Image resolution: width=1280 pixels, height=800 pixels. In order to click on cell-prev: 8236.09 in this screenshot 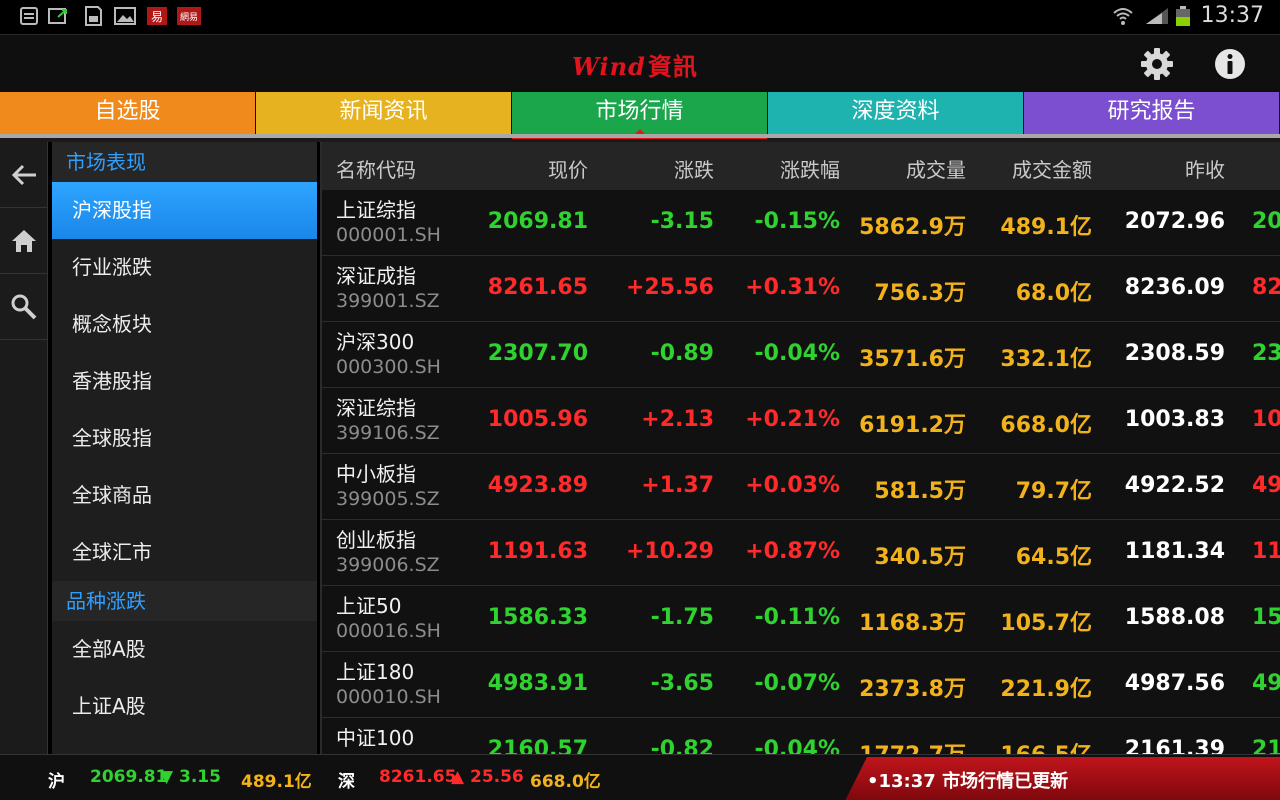, I will do `click(1174, 287)`.